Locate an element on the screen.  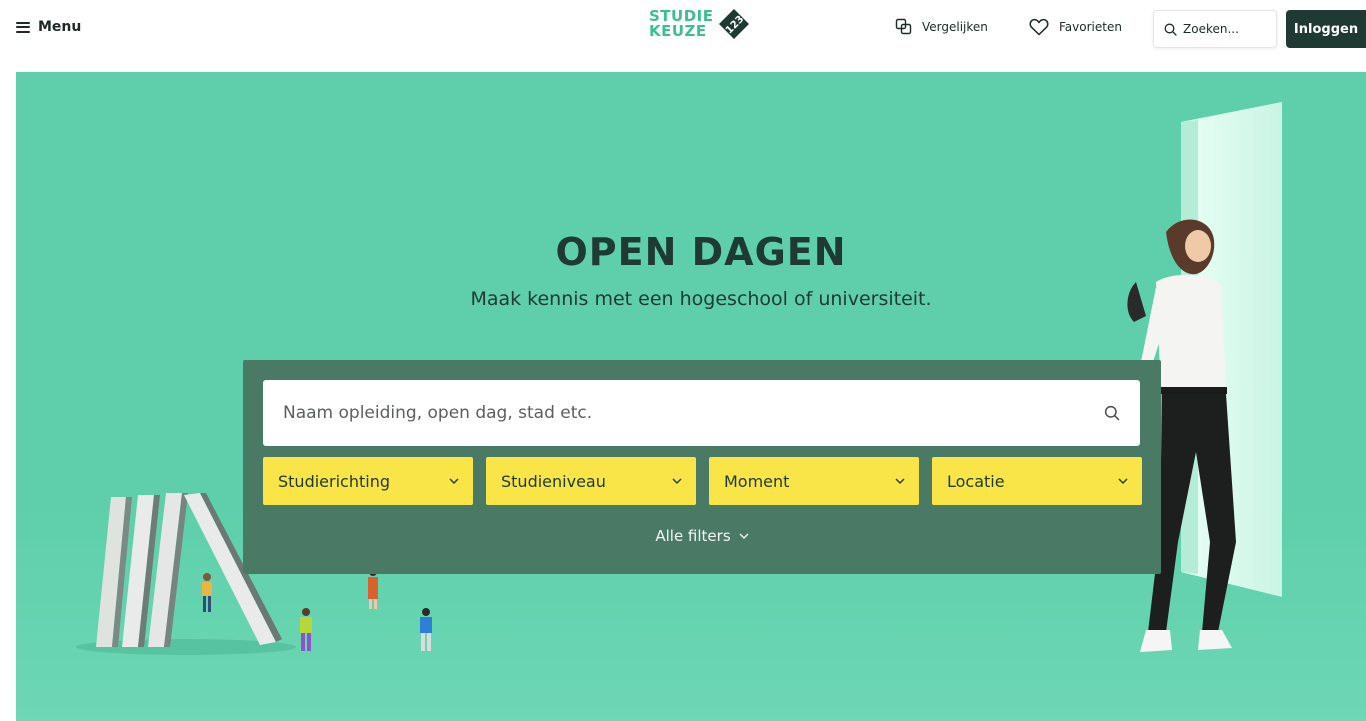
login-button: Inloggen is located at coordinates (1326, 29).